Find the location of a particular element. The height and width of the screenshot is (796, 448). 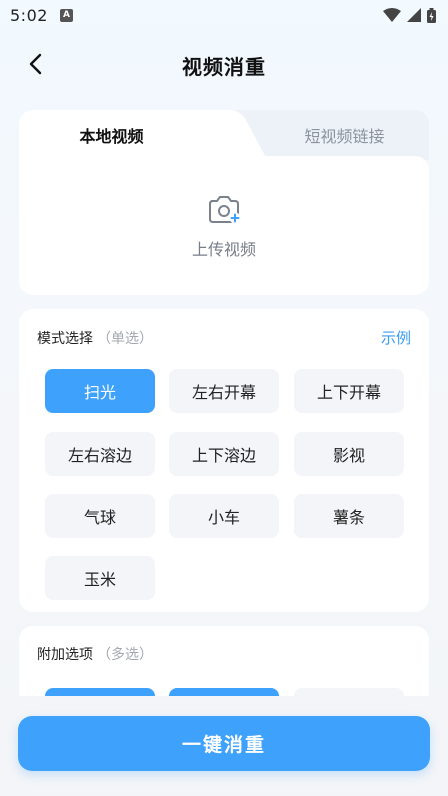

mode-option-label: 影视 is located at coordinates (348, 455).